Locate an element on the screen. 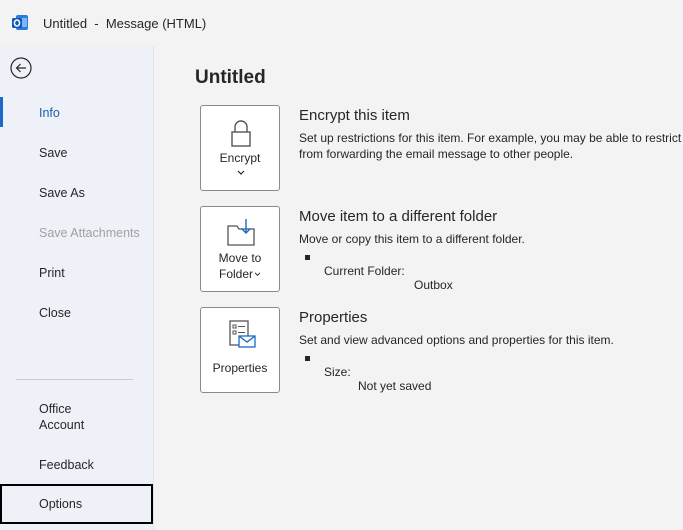  sidebar-item-options: Options is located at coordinates (76, 504).